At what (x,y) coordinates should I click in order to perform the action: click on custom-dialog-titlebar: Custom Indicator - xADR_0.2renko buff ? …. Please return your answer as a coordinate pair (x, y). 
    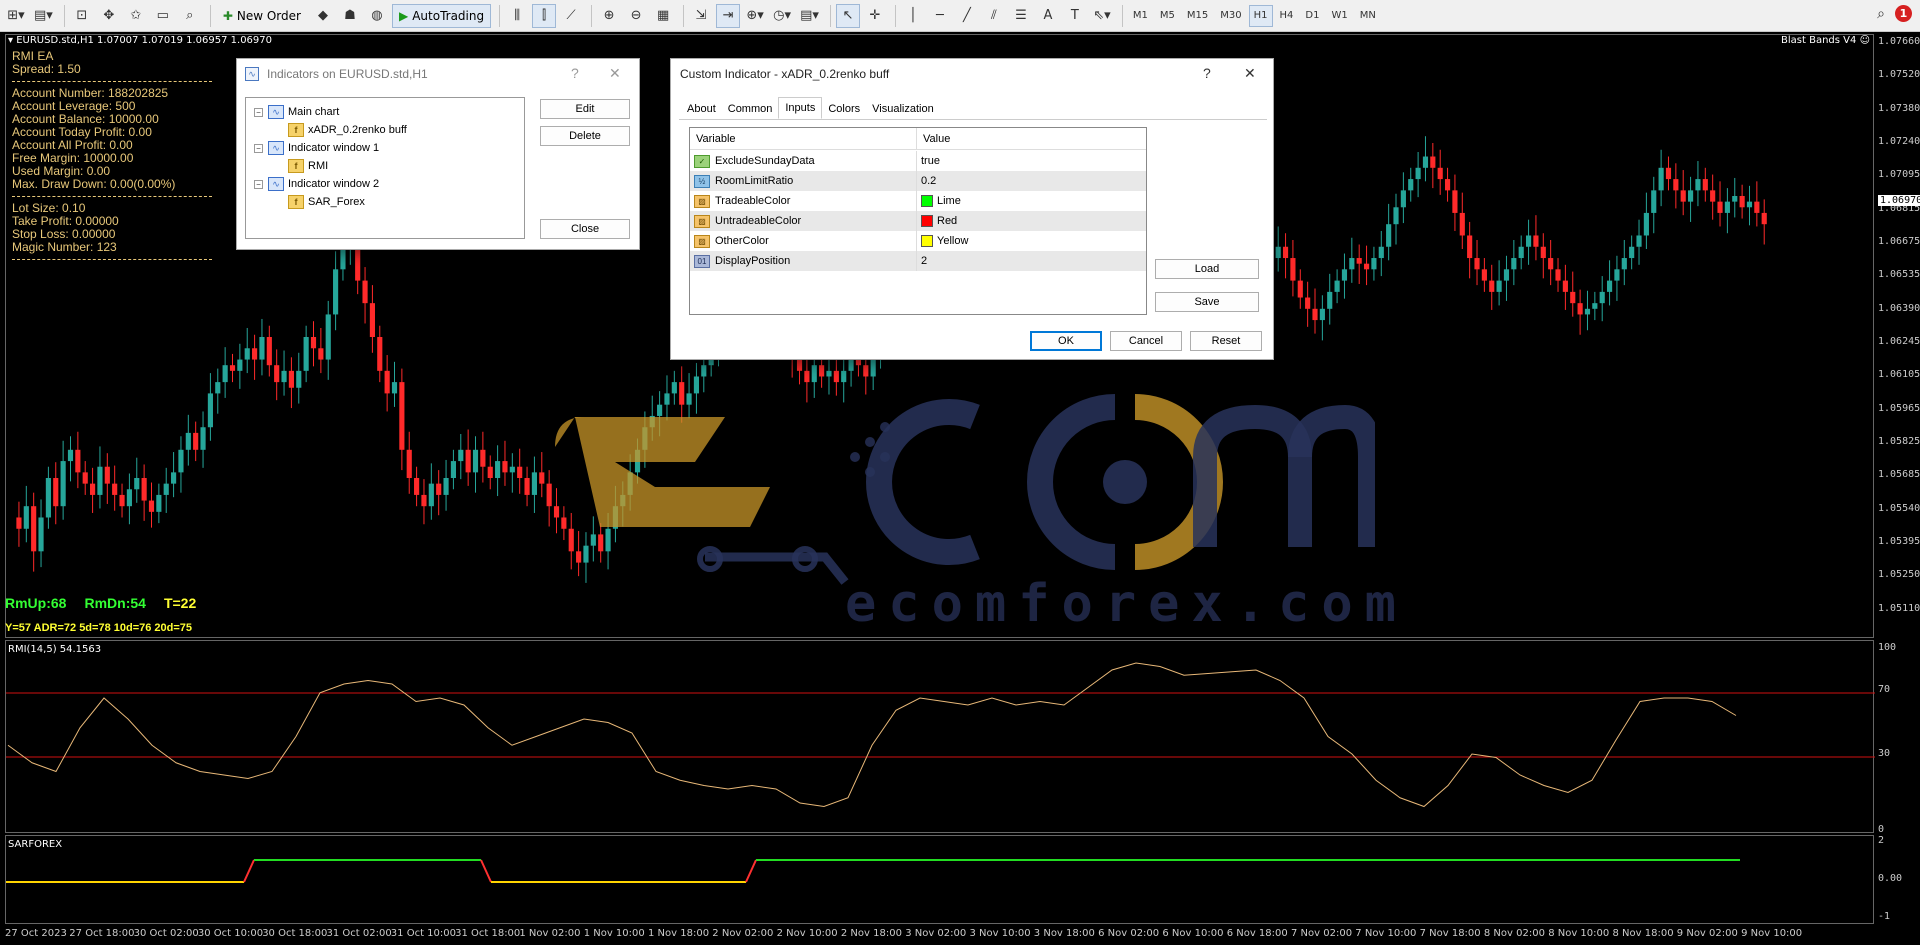
    Looking at the image, I should click on (972, 74).